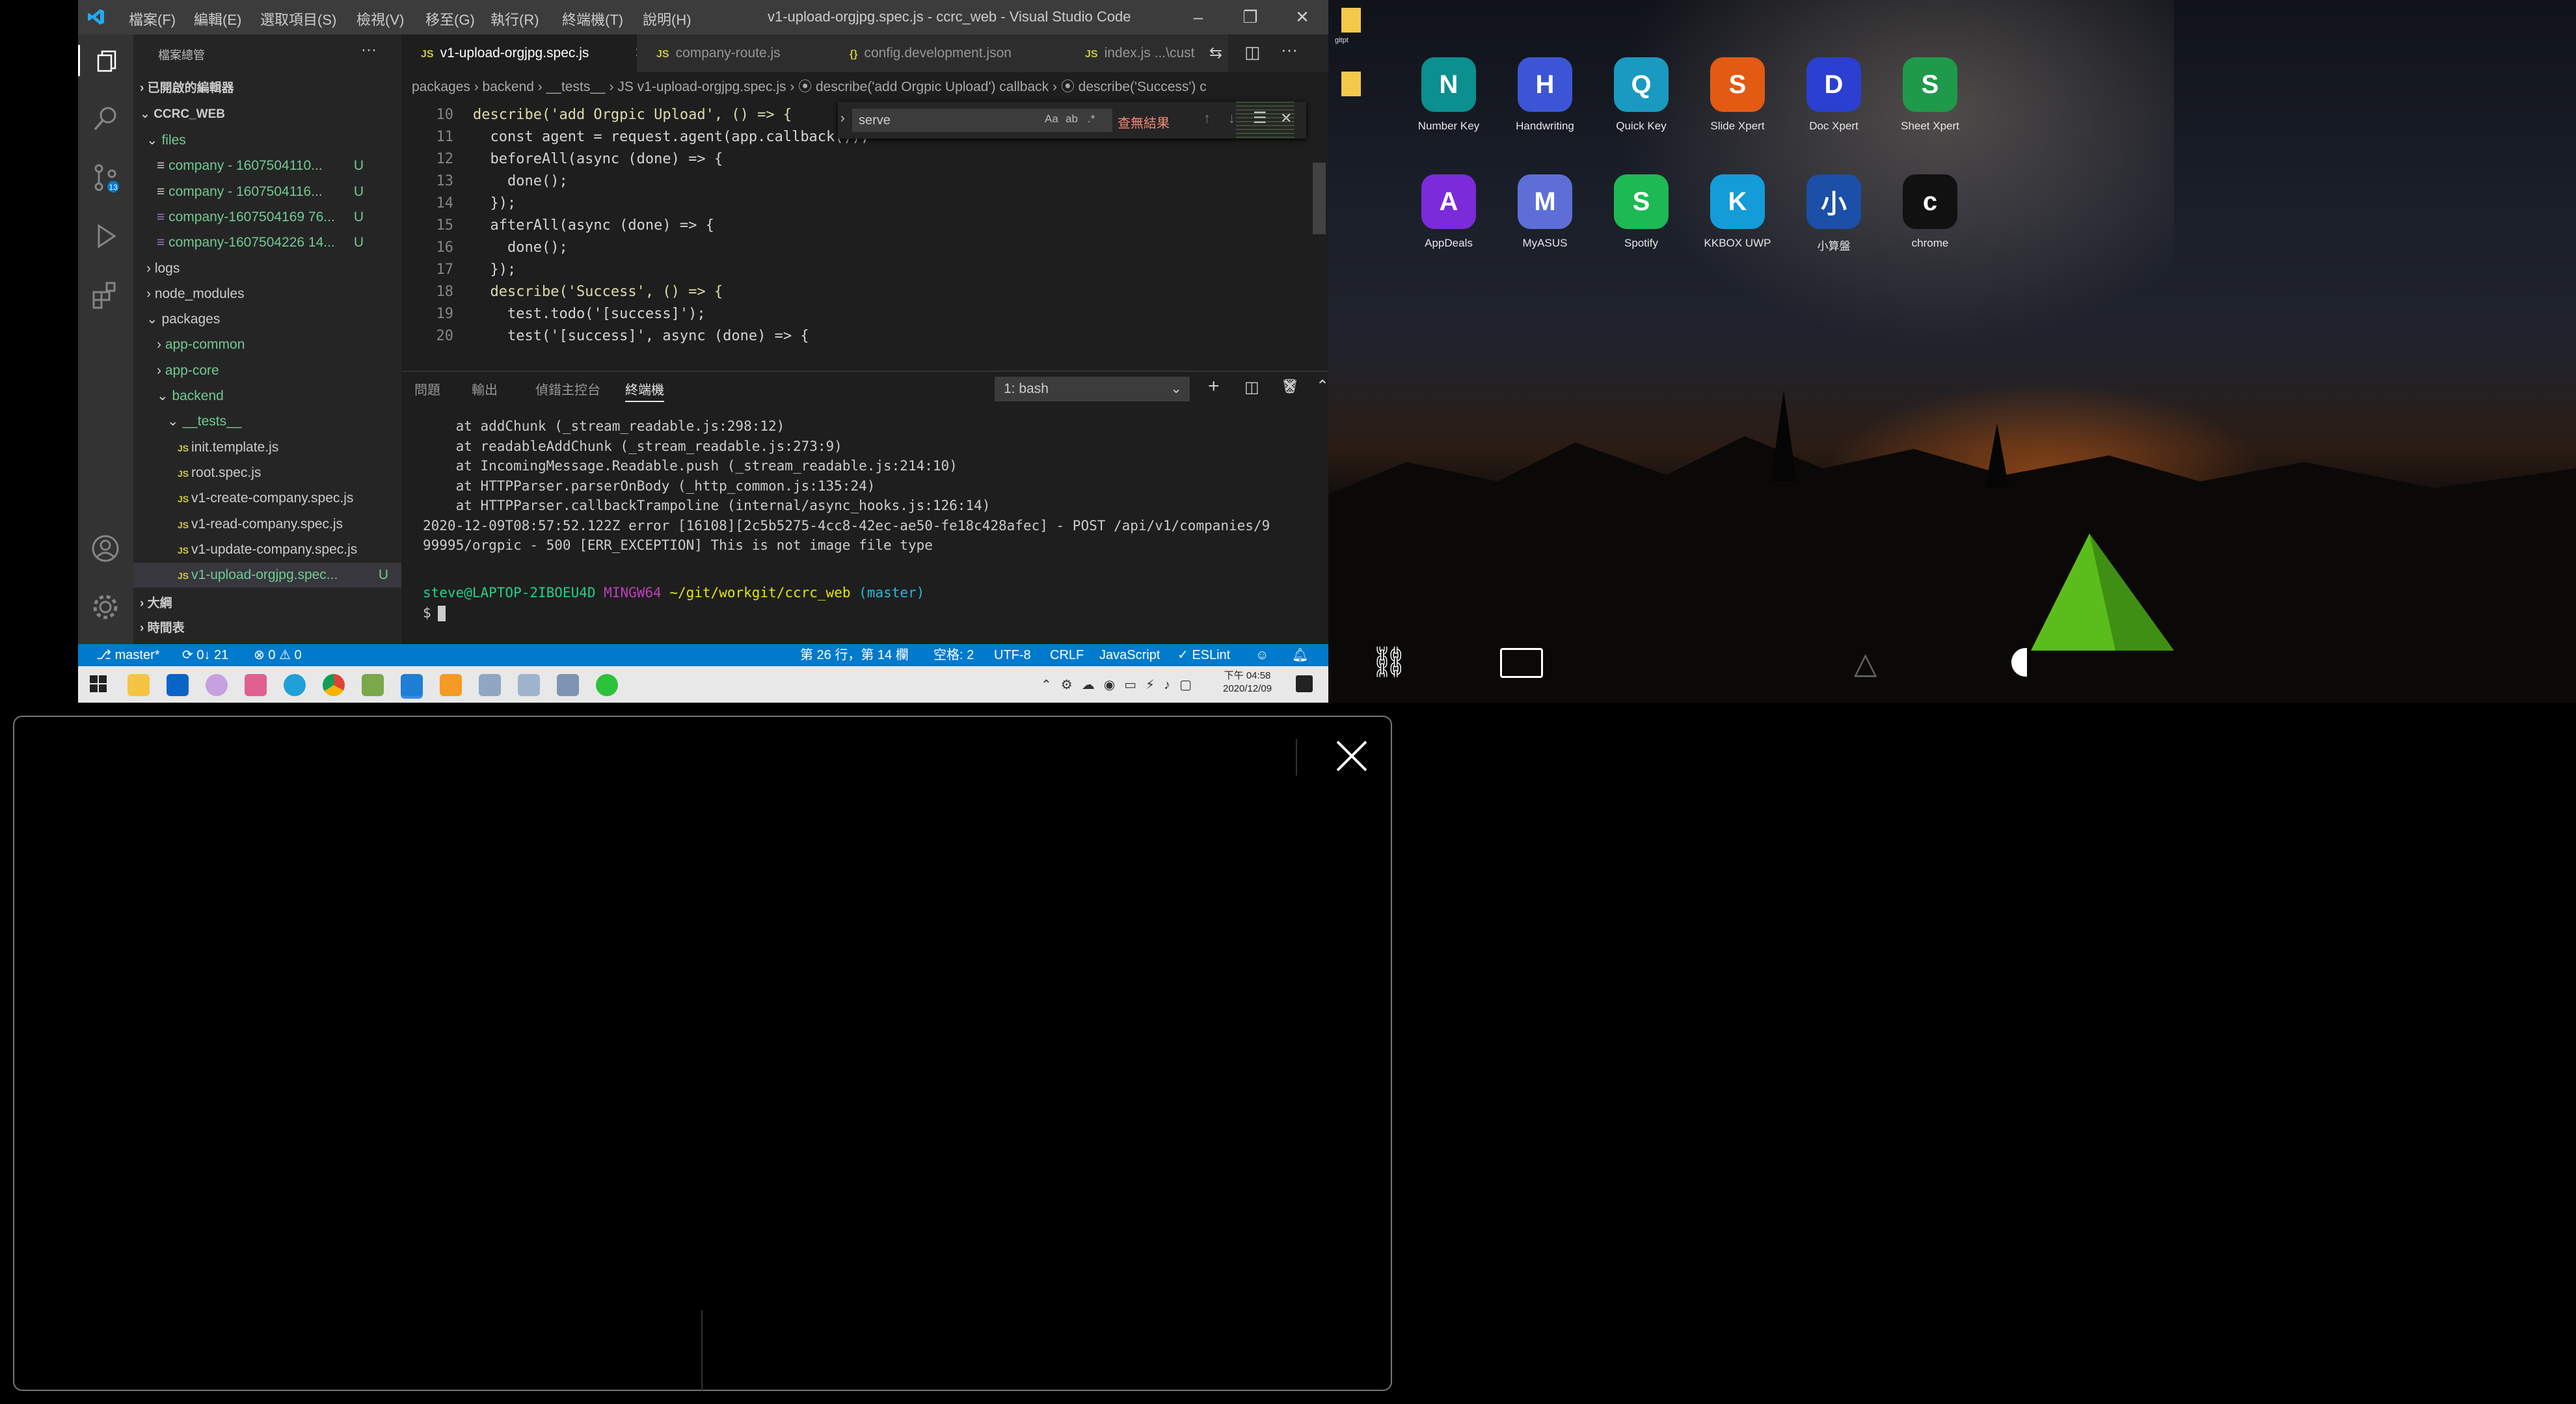 This screenshot has height=1404, width=2576. I want to click on app-tile: K KKBOX UWP, so click(1737, 212).